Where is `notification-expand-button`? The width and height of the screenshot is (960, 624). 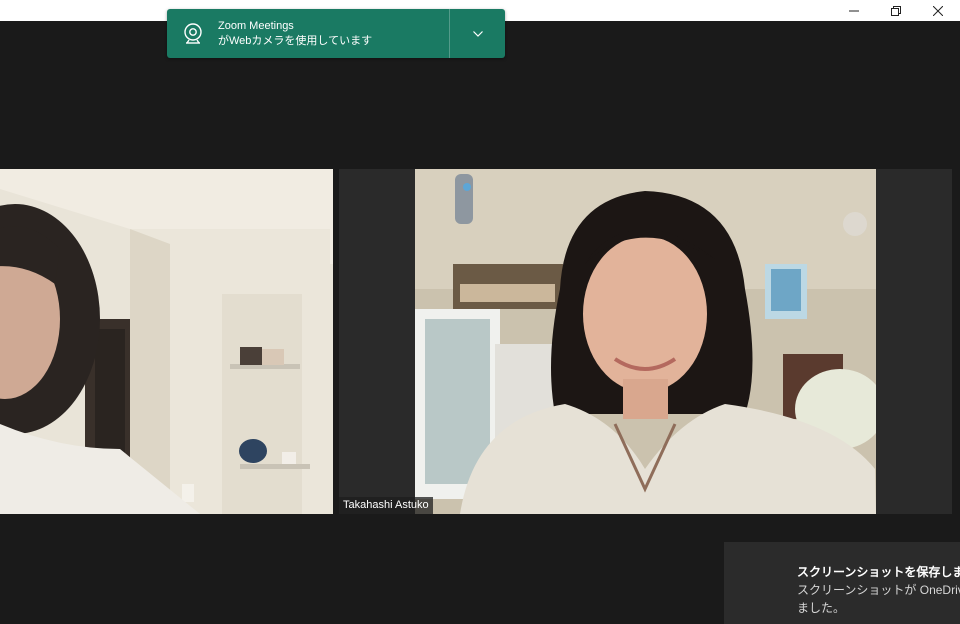
notification-expand-button is located at coordinates (477, 33).